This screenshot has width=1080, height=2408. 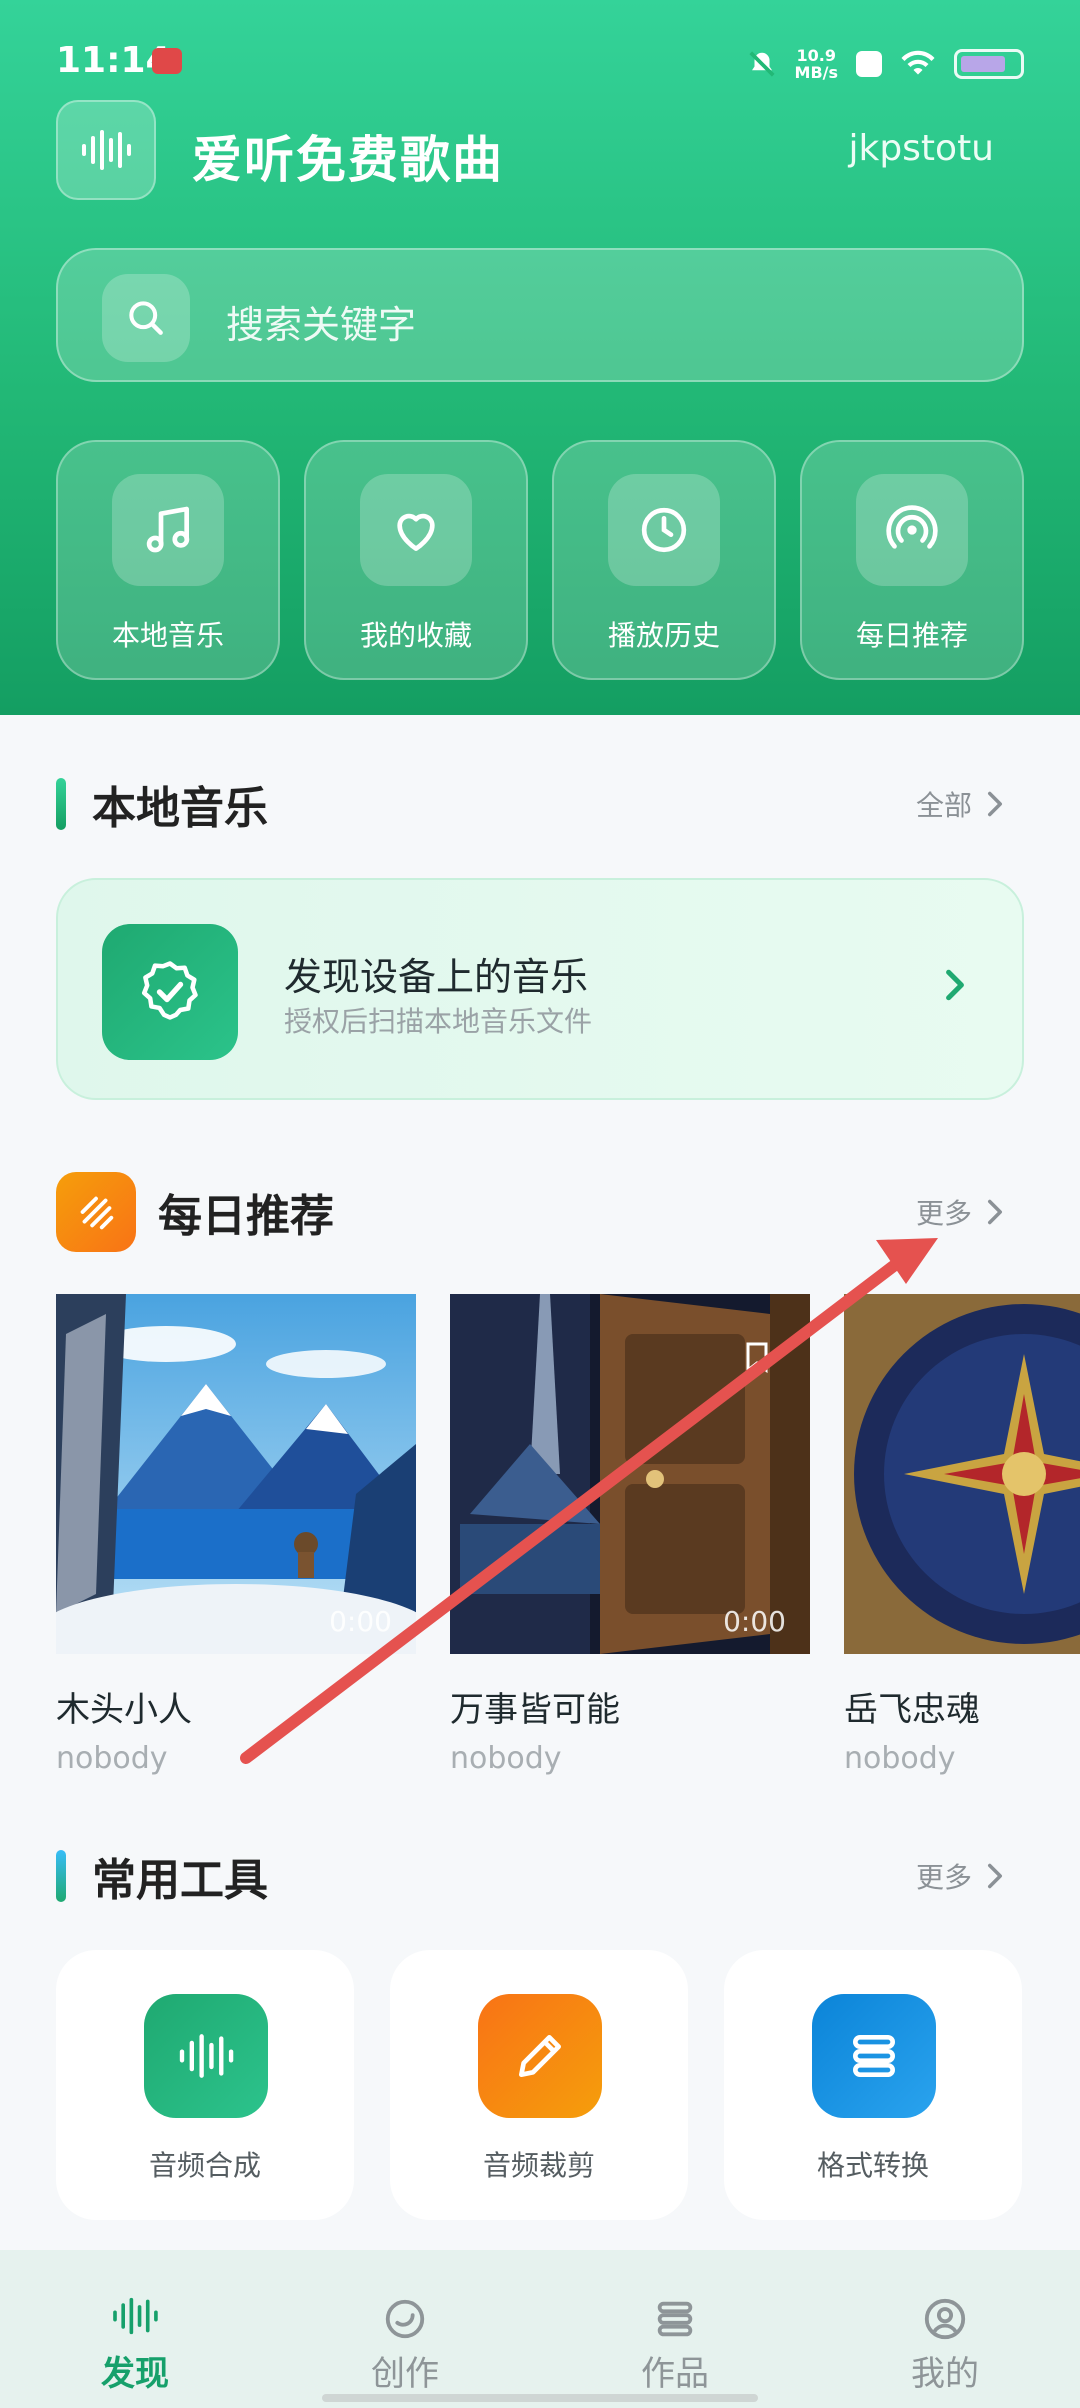 I want to click on clock-icon, so click(x=664, y=530).